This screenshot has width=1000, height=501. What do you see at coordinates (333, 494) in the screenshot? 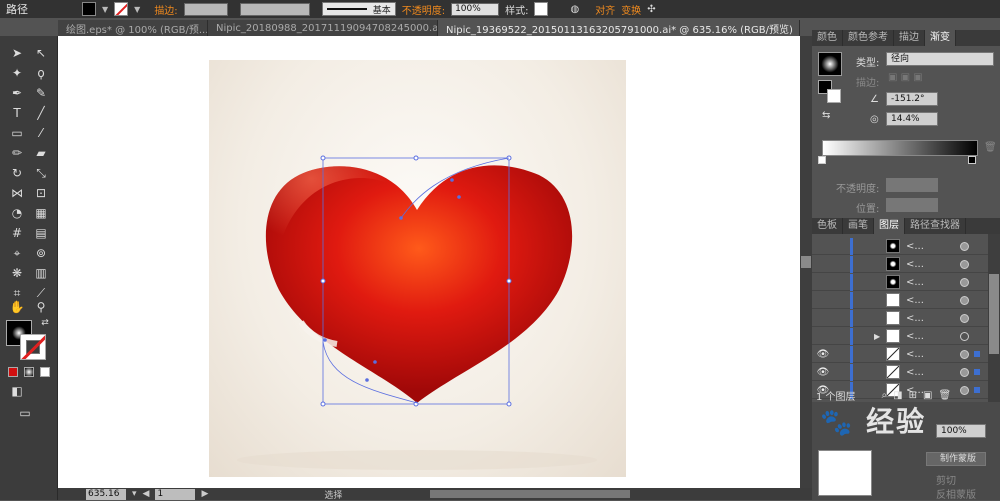
I see `status-mode-label: 选择` at bounding box center [333, 494].